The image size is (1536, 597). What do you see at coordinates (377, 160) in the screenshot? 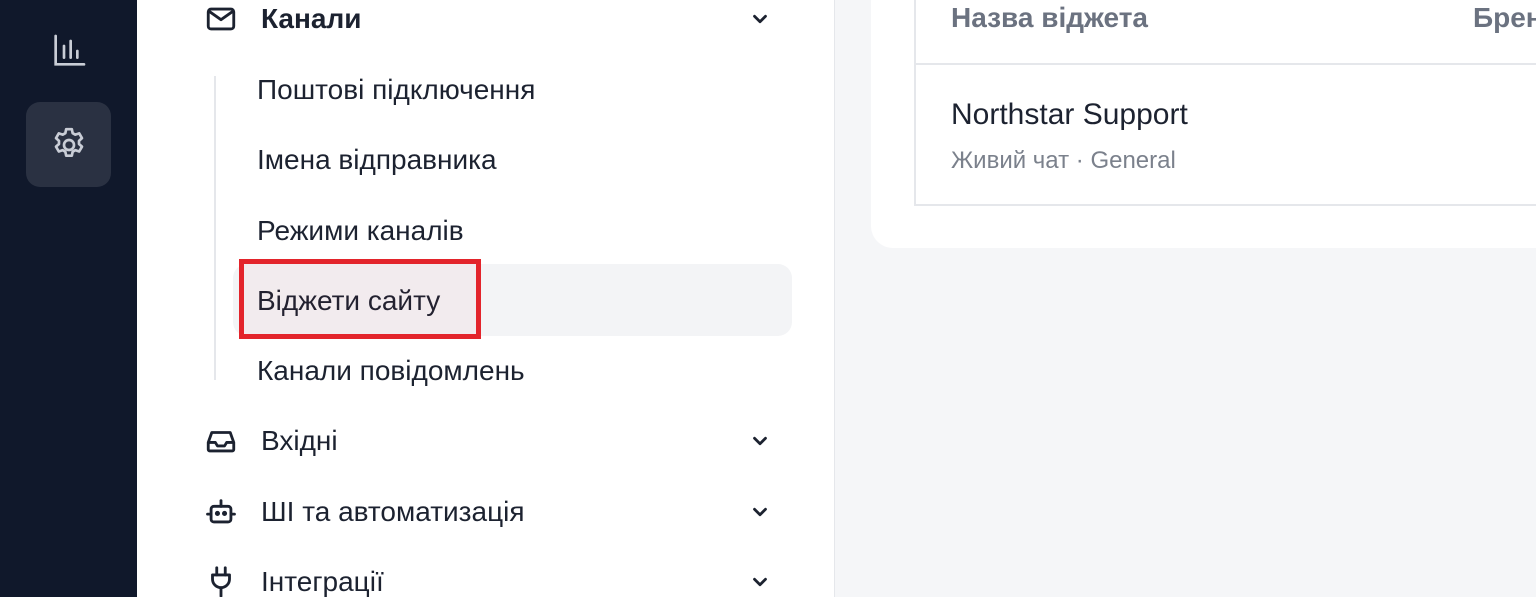
I see `sidebar-item-sender-names: Імена відправника` at bounding box center [377, 160].